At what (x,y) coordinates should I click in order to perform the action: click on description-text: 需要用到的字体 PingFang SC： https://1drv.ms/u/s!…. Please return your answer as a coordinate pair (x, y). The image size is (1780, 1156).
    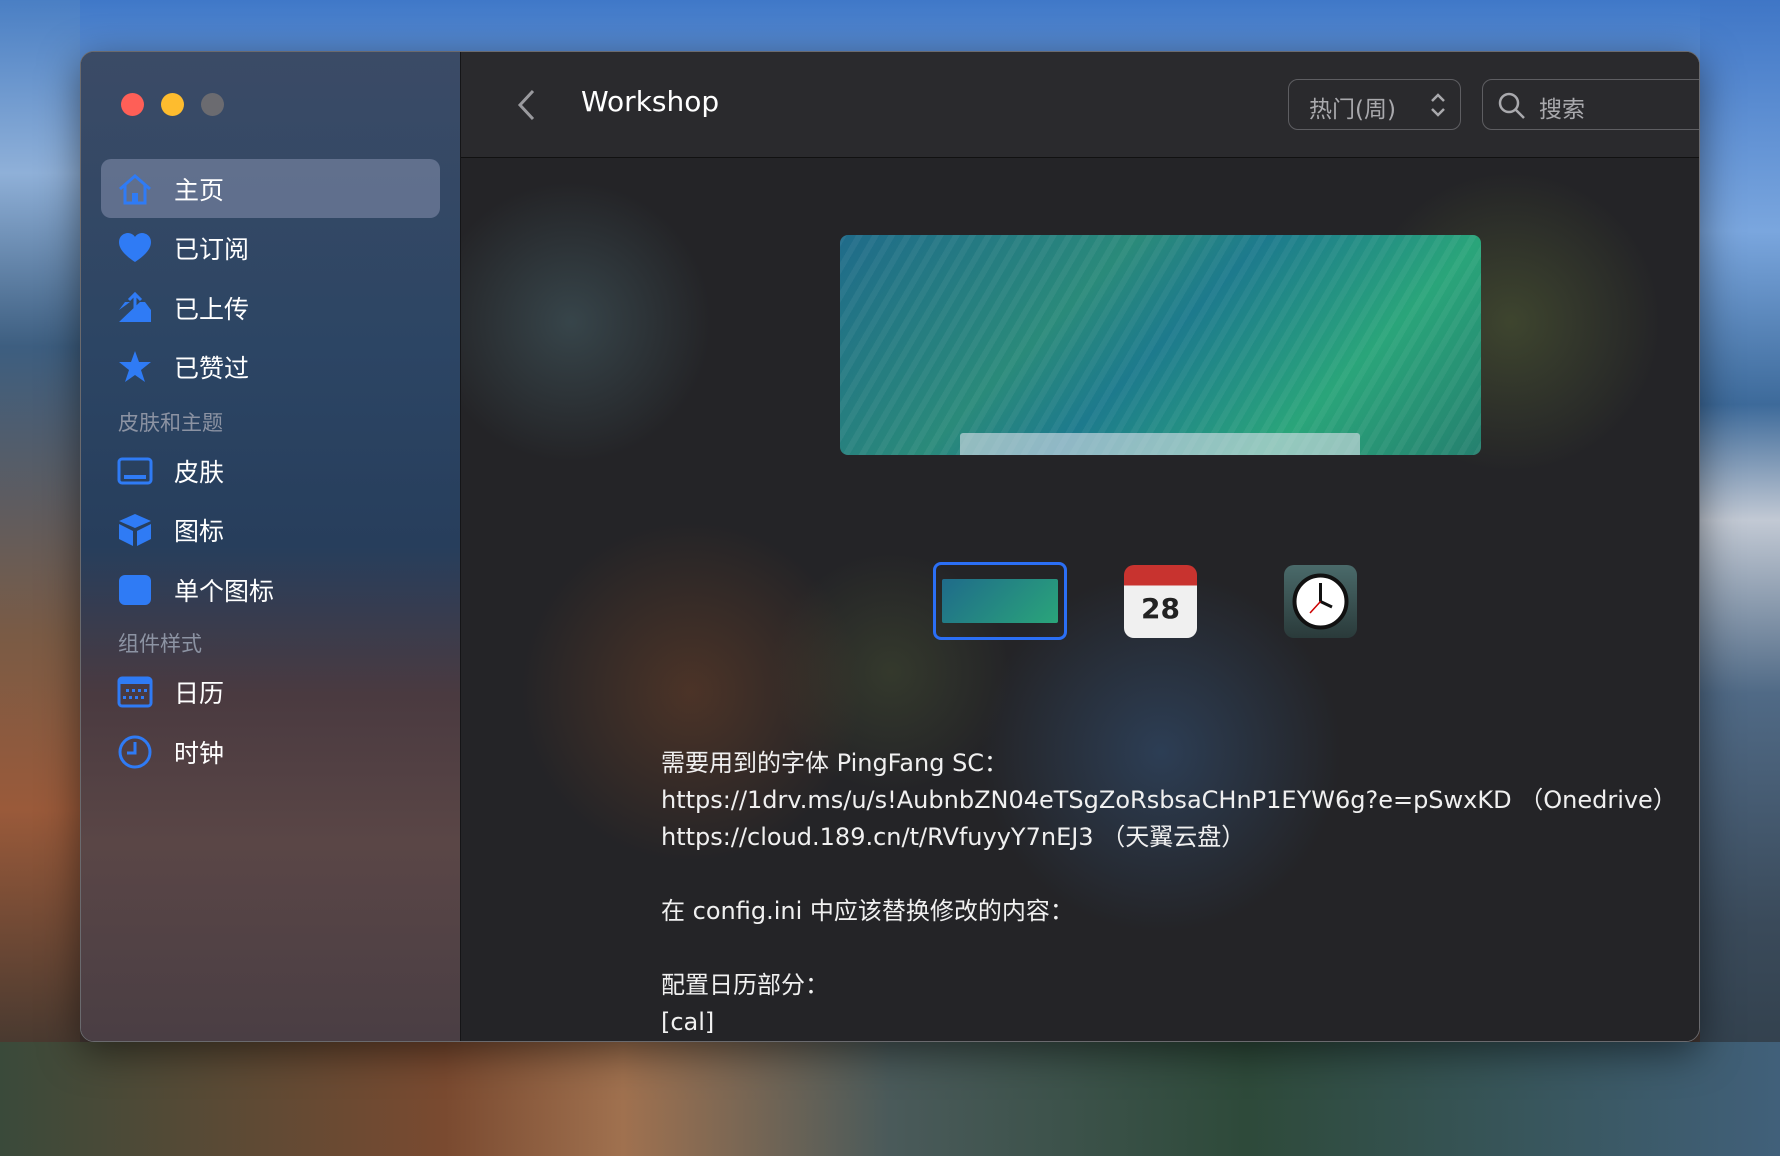
    Looking at the image, I should click on (1169, 893).